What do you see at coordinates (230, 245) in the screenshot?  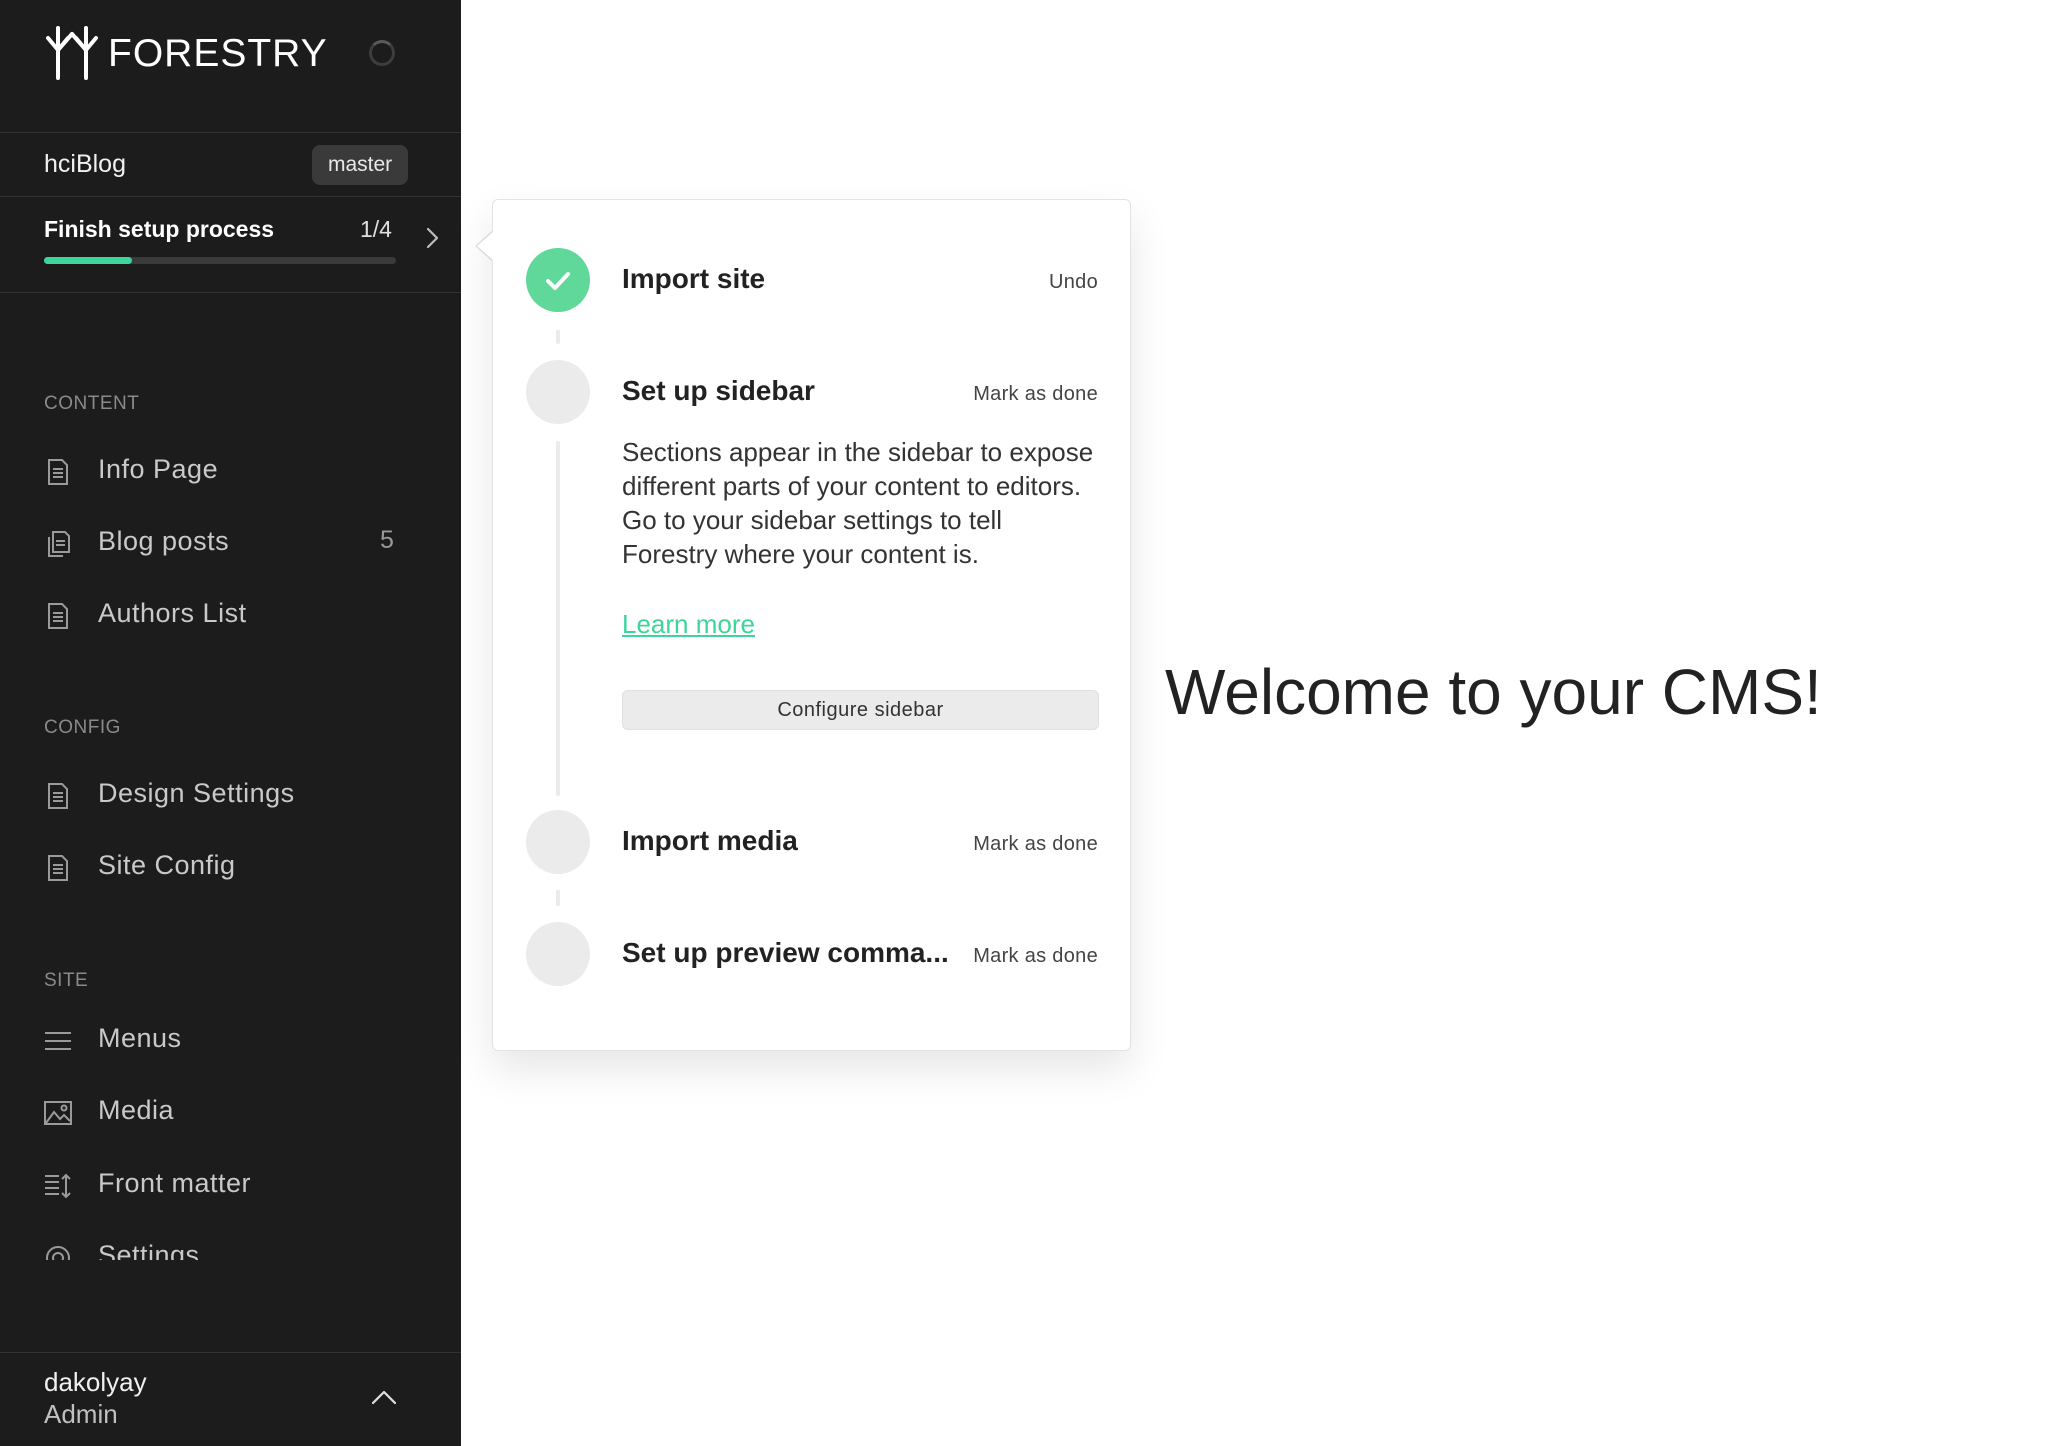 I see `setup-progress-toggle: Finish setup process 1/4` at bounding box center [230, 245].